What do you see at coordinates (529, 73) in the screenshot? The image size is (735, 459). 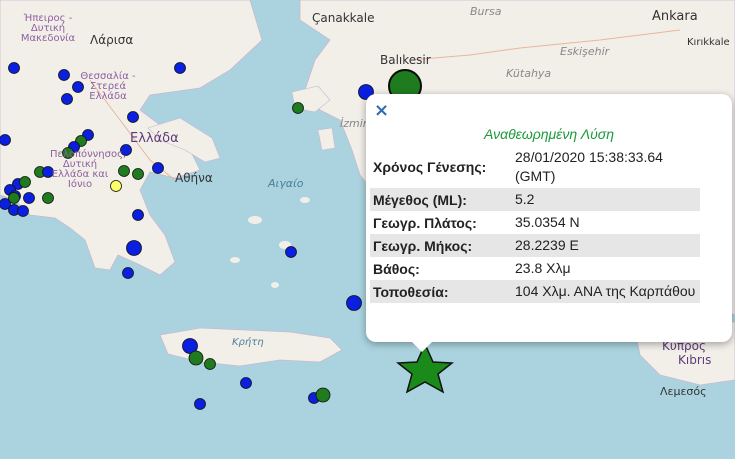 I see `city-label-kutahya: Kütahya` at bounding box center [529, 73].